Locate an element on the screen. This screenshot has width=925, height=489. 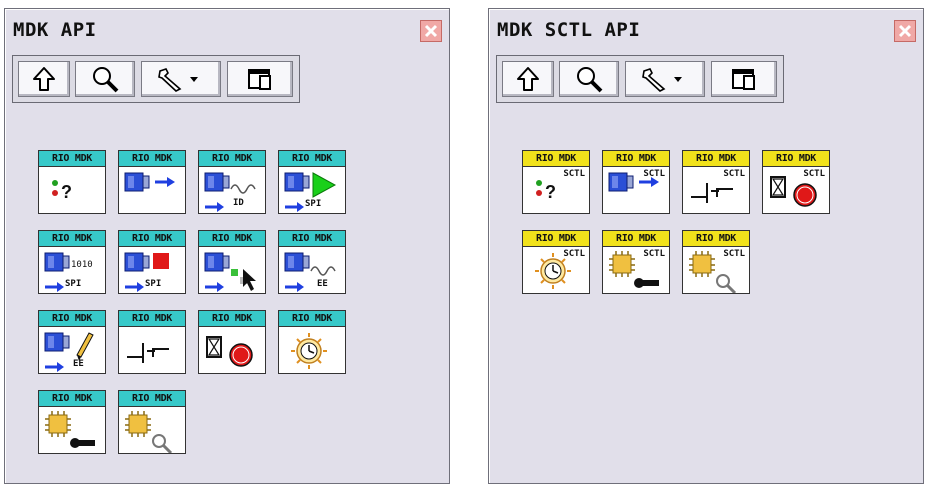
read-id-icon is located at coordinates (230, 192).